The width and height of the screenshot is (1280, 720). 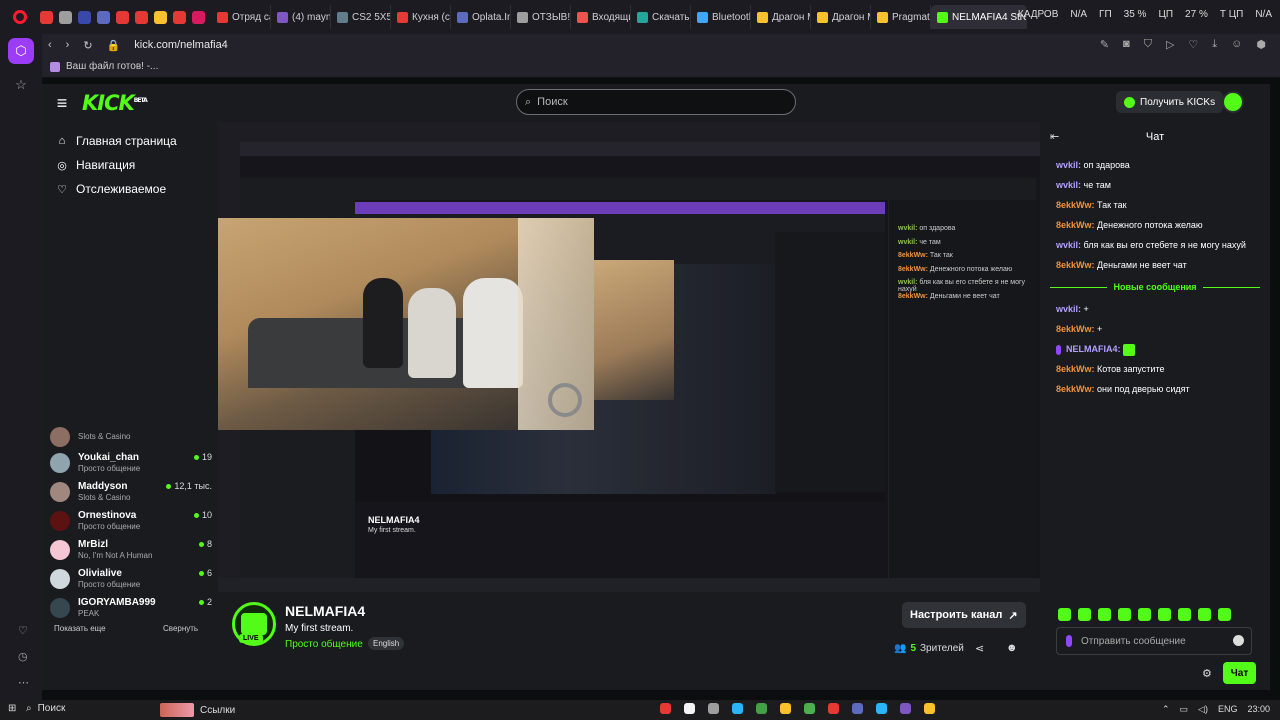 I want to click on folder-icon, so click(x=785, y=708).